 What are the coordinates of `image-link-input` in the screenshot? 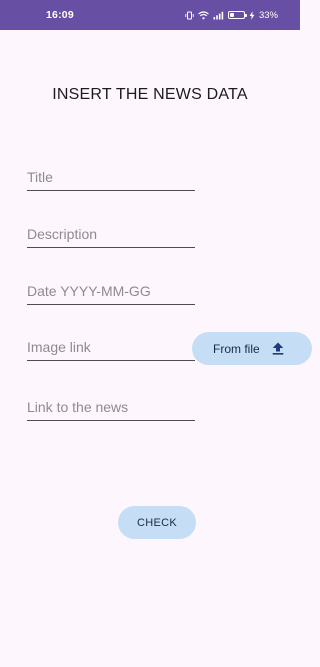 It's located at (111, 348).